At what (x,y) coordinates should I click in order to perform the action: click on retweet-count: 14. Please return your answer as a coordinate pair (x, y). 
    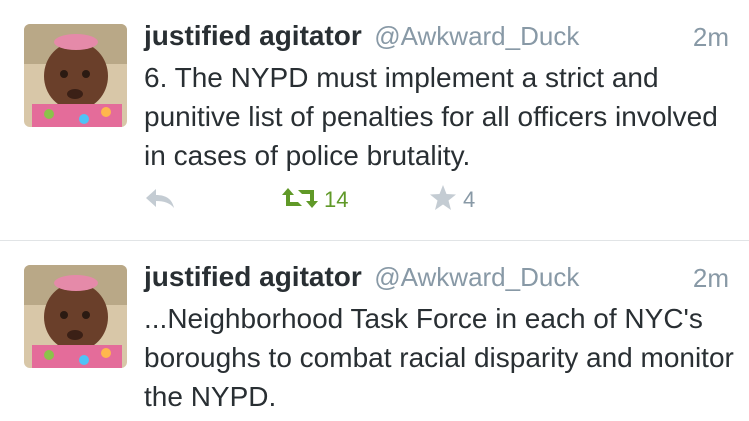
    Looking at the image, I should click on (336, 199).